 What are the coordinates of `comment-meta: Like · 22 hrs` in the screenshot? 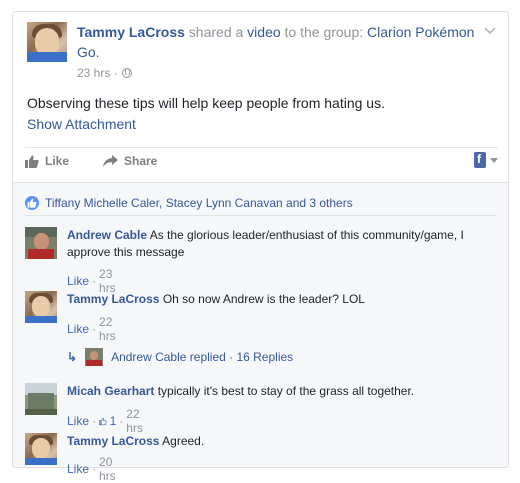 It's located at (91, 329).